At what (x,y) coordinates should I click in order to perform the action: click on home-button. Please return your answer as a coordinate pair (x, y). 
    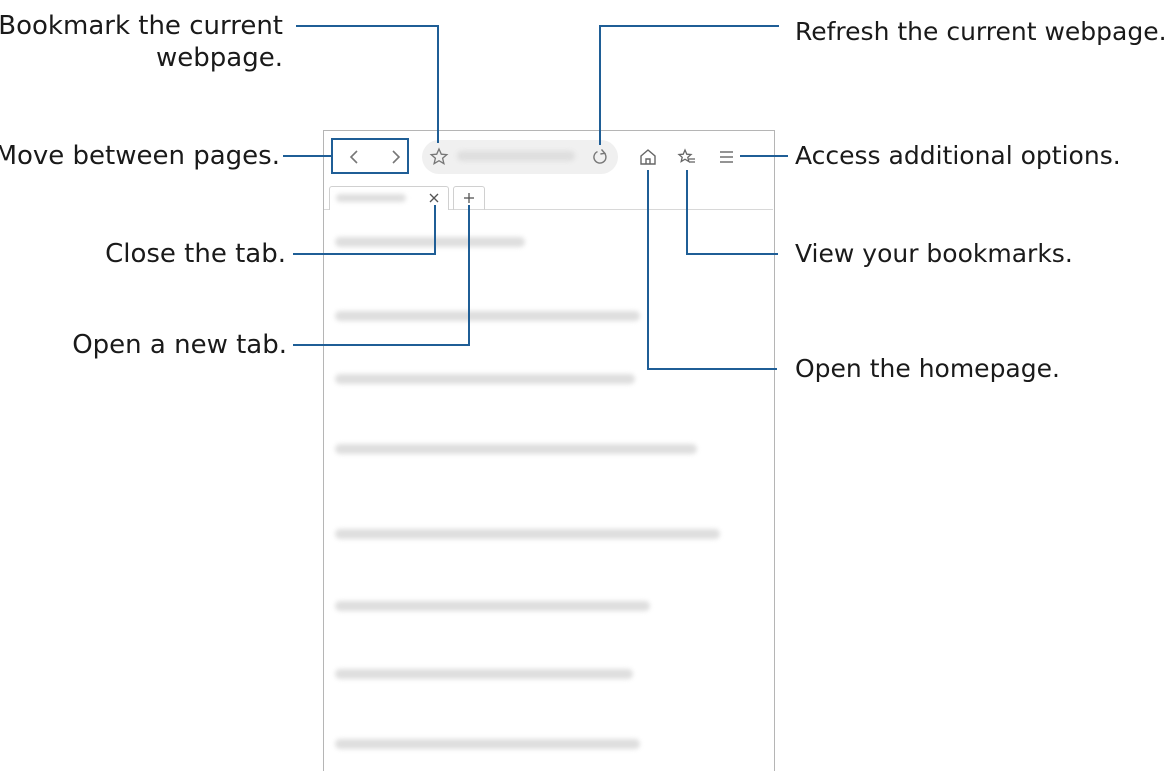
    Looking at the image, I should click on (648, 157).